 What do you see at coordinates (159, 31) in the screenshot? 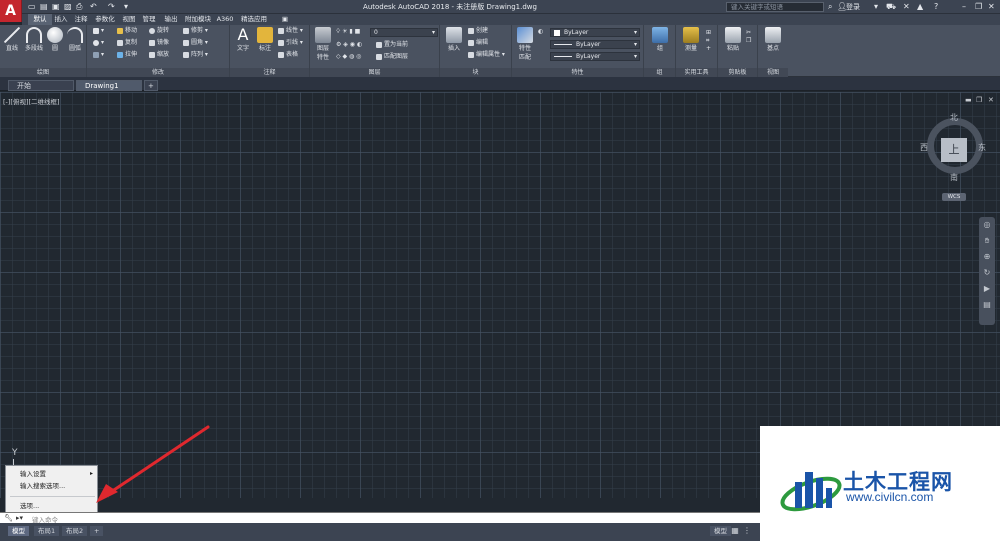
I see `rotate-button: 旋转` at bounding box center [159, 31].